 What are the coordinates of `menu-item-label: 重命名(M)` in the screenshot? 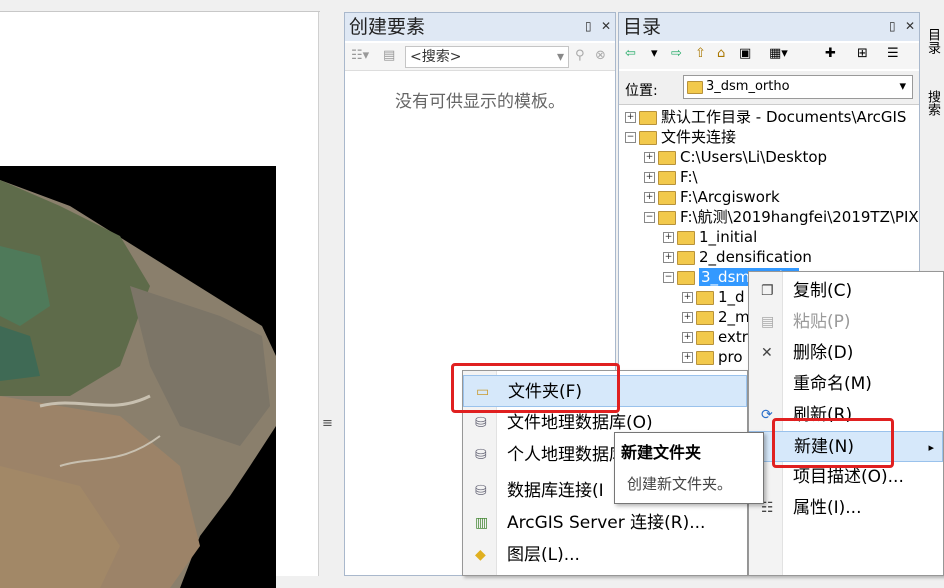 It's located at (832, 384).